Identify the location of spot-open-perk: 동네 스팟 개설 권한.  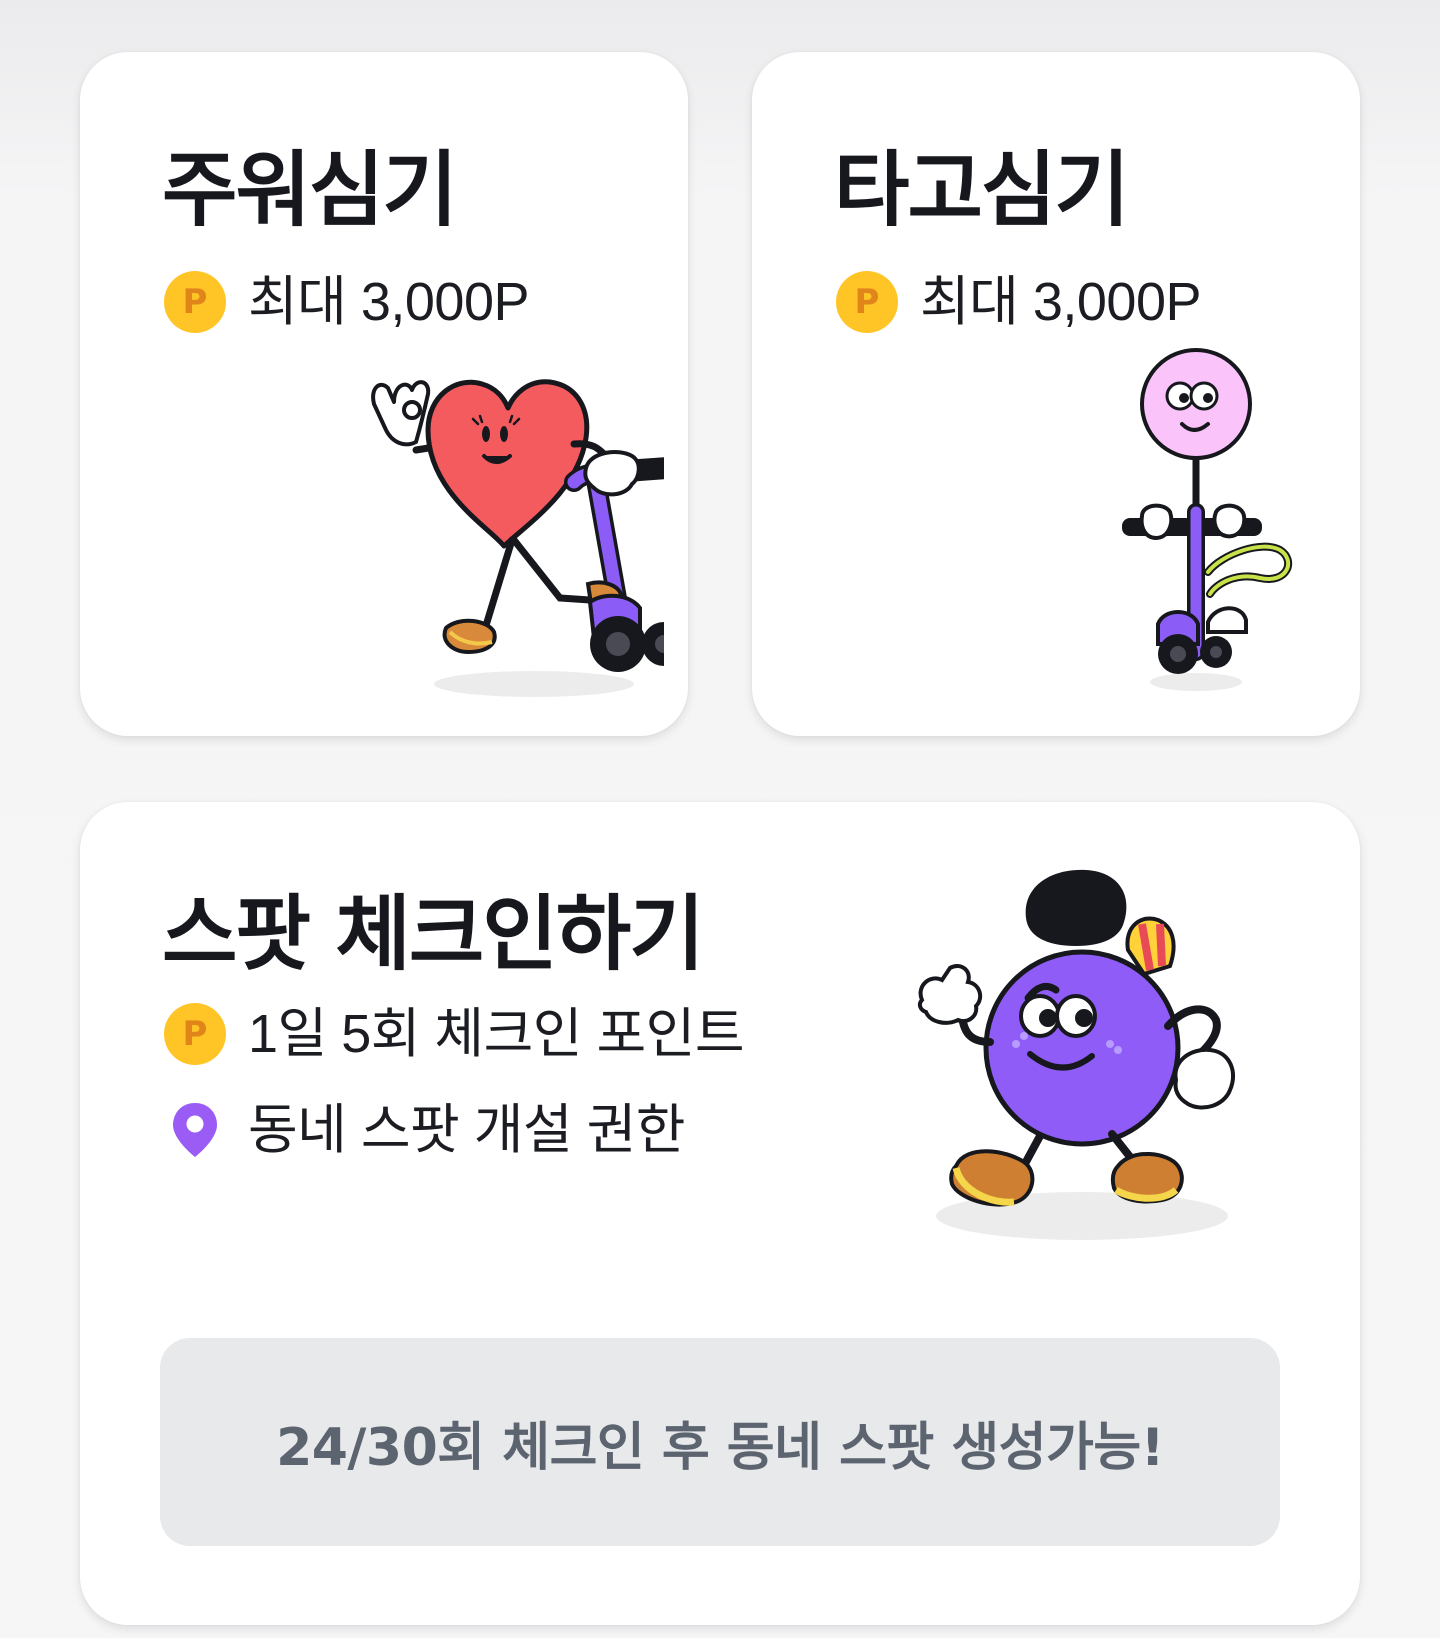
(424, 1130).